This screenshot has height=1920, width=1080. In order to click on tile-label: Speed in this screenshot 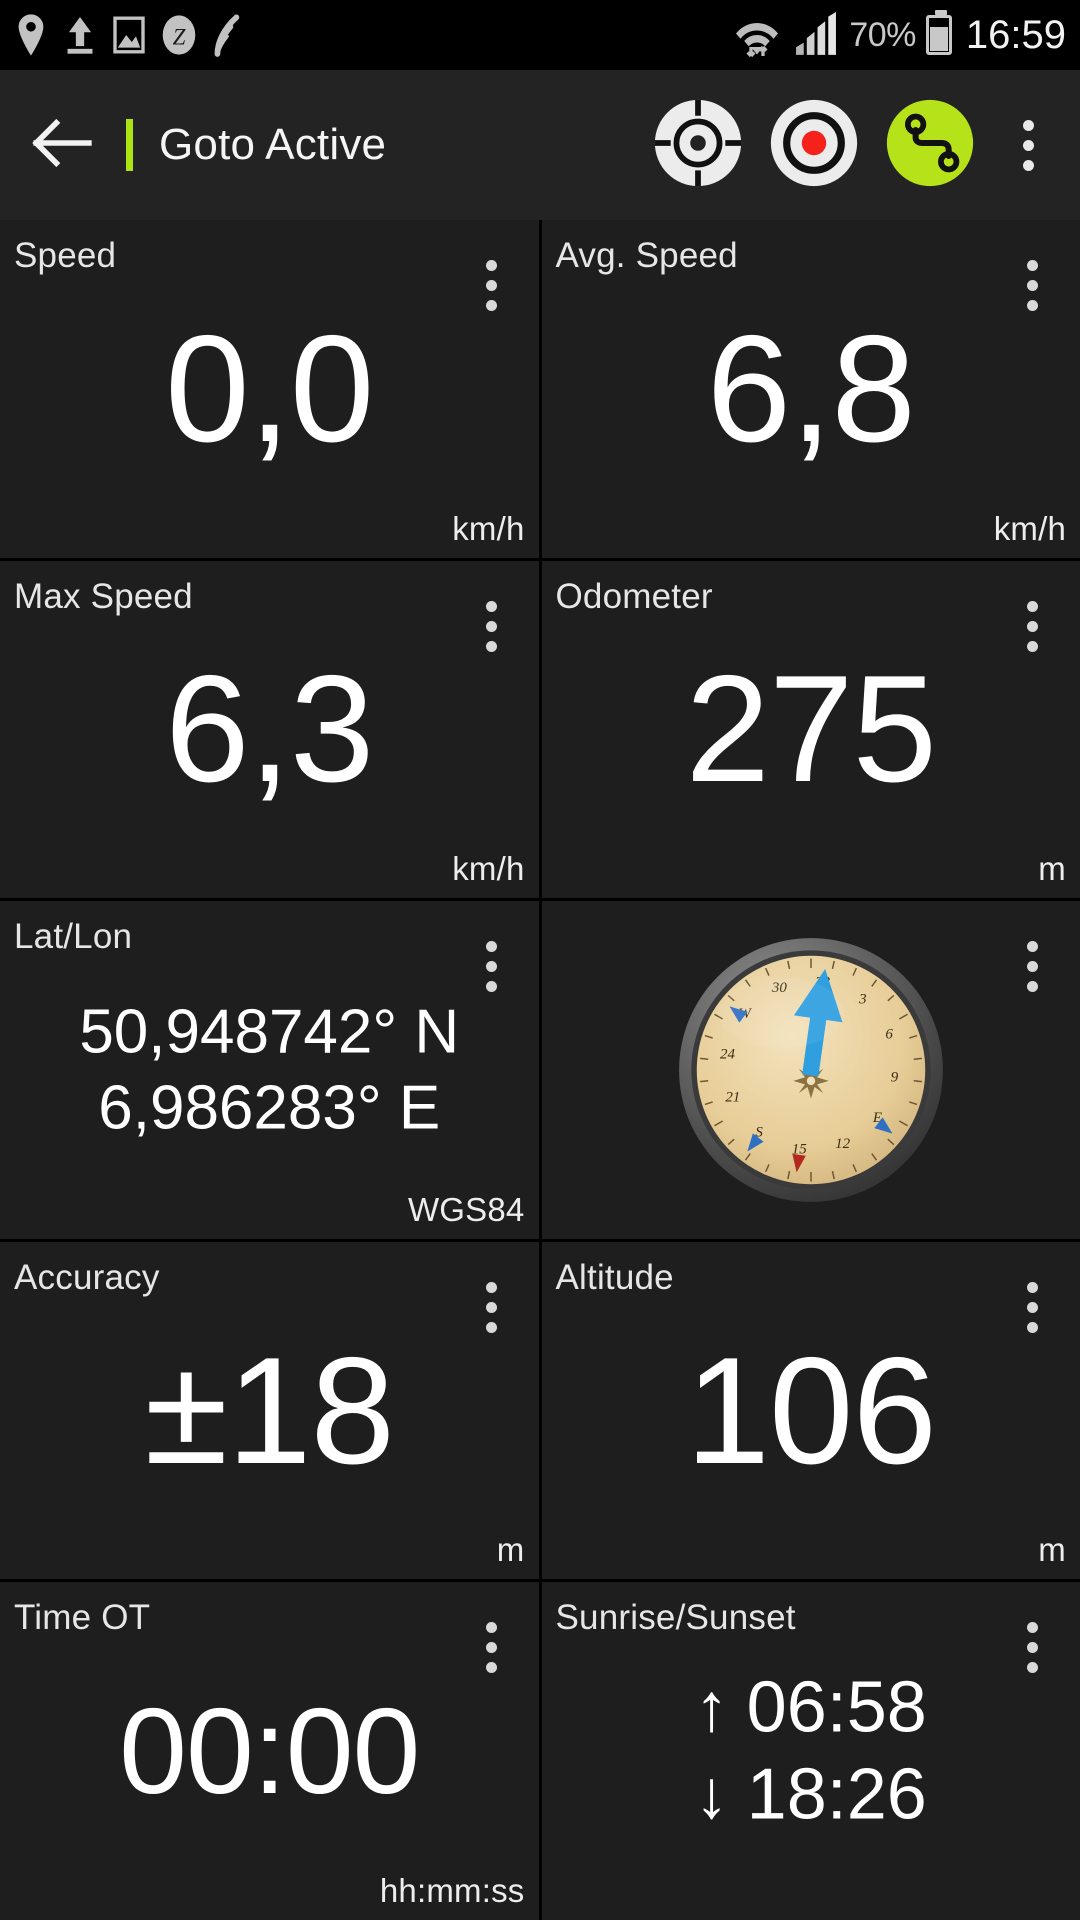, I will do `click(65, 255)`.